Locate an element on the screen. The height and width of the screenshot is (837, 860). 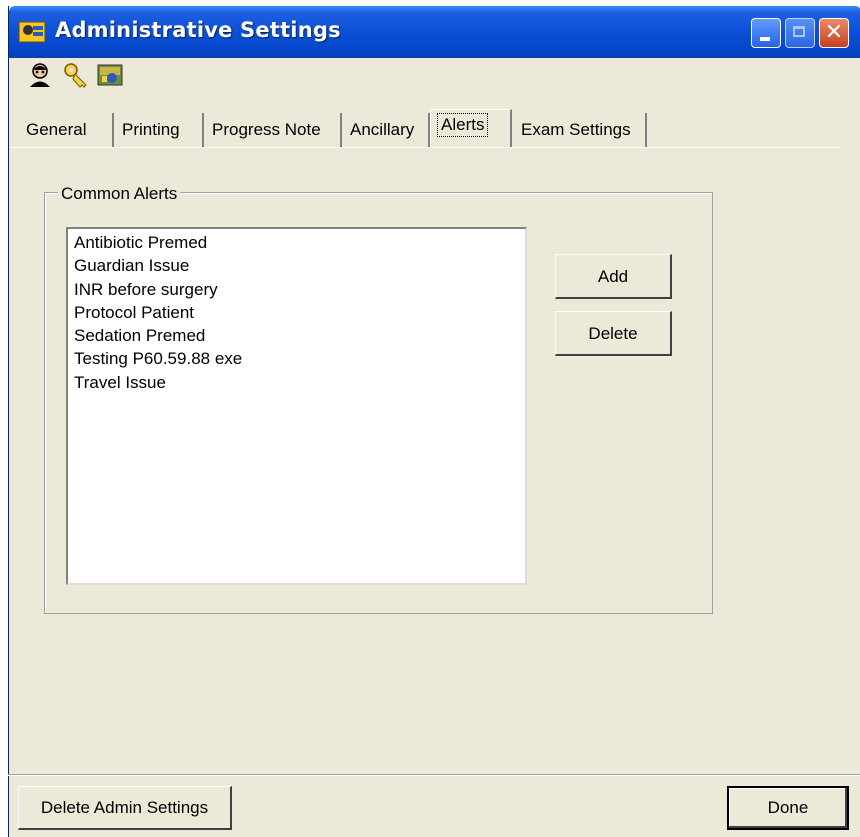
minimize-button is located at coordinates (766, 33).